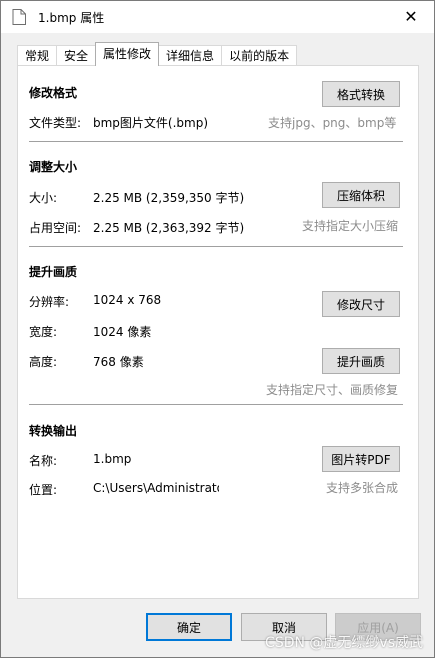  What do you see at coordinates (53, 93) in the screenshot?
I see `format-heading: 修改格式` at bounding box center [53, 93].